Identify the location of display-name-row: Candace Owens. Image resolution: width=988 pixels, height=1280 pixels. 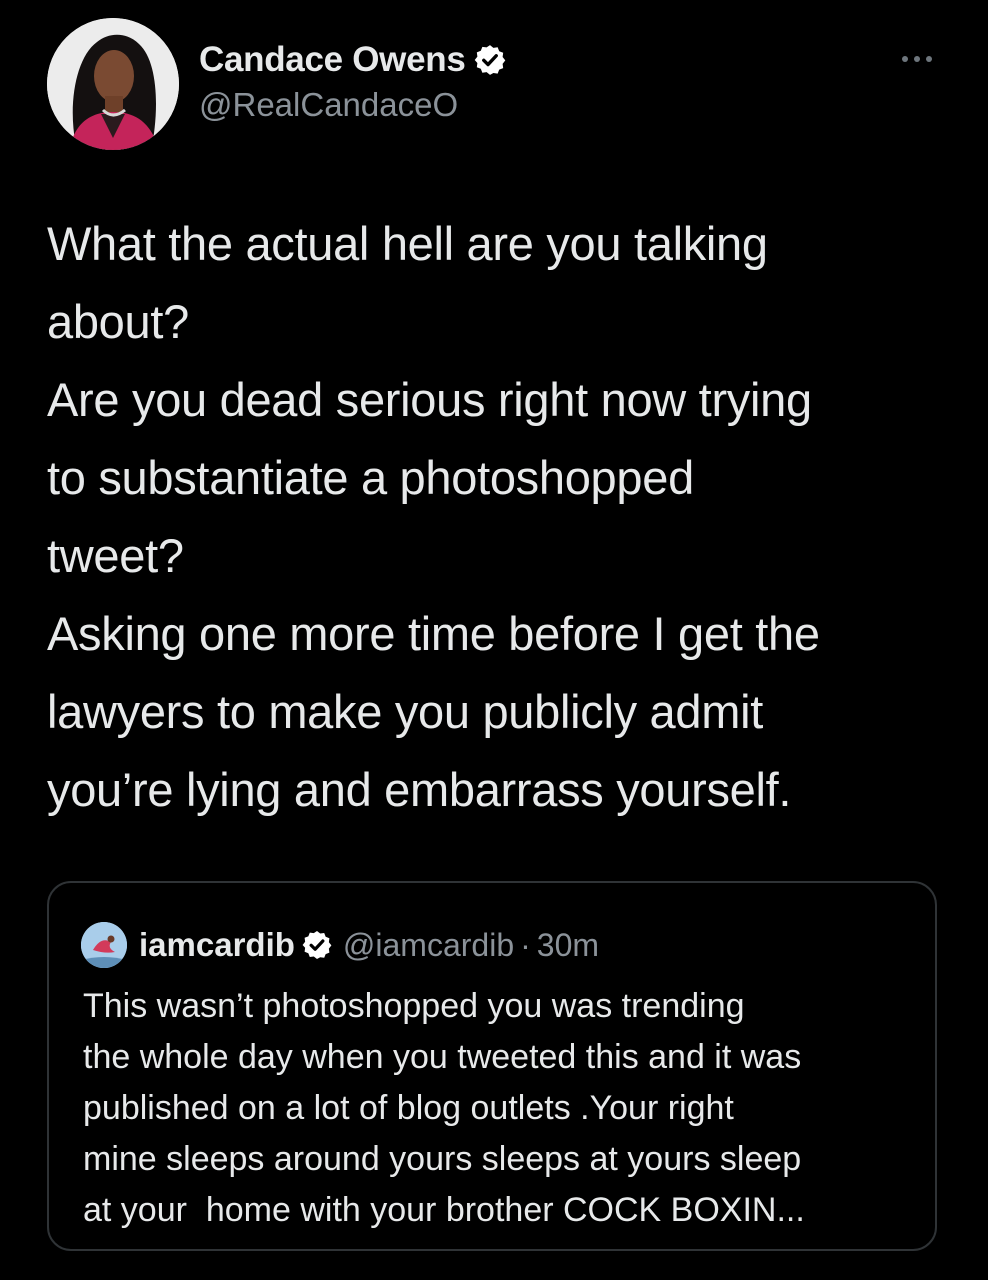
(353, 60).